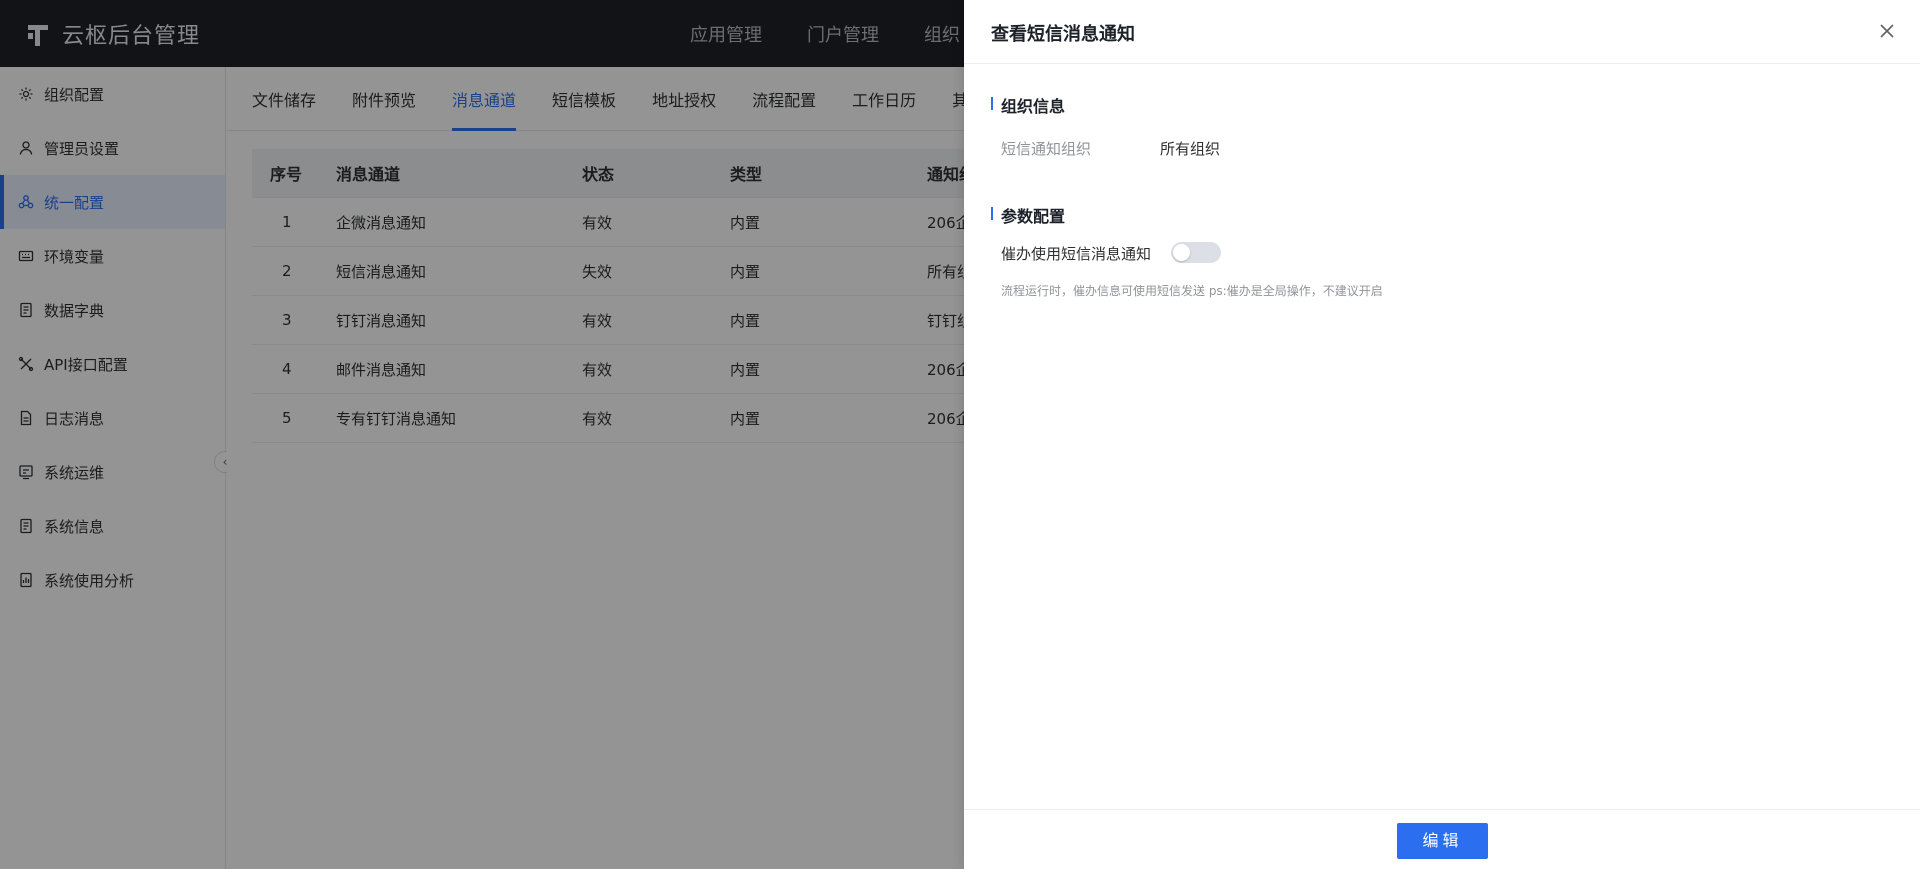 The height and width of the screenshot is (869, 1920). Describe the element at coordinates (1028, 215) in the screenshot. I see `section-title-params: 参数配置` at that location.